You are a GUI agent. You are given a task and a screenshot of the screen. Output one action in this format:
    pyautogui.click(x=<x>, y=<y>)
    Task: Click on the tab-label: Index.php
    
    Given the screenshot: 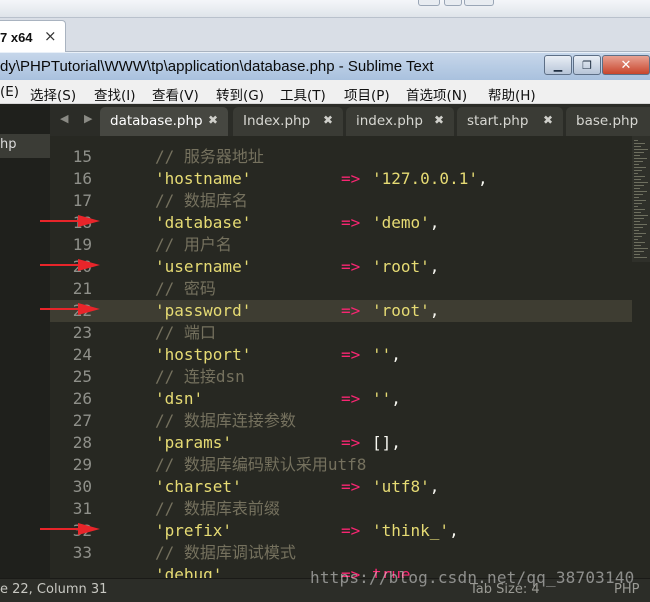 What is the action you would take?
    pyautogui.click(x=277, y=121)
    